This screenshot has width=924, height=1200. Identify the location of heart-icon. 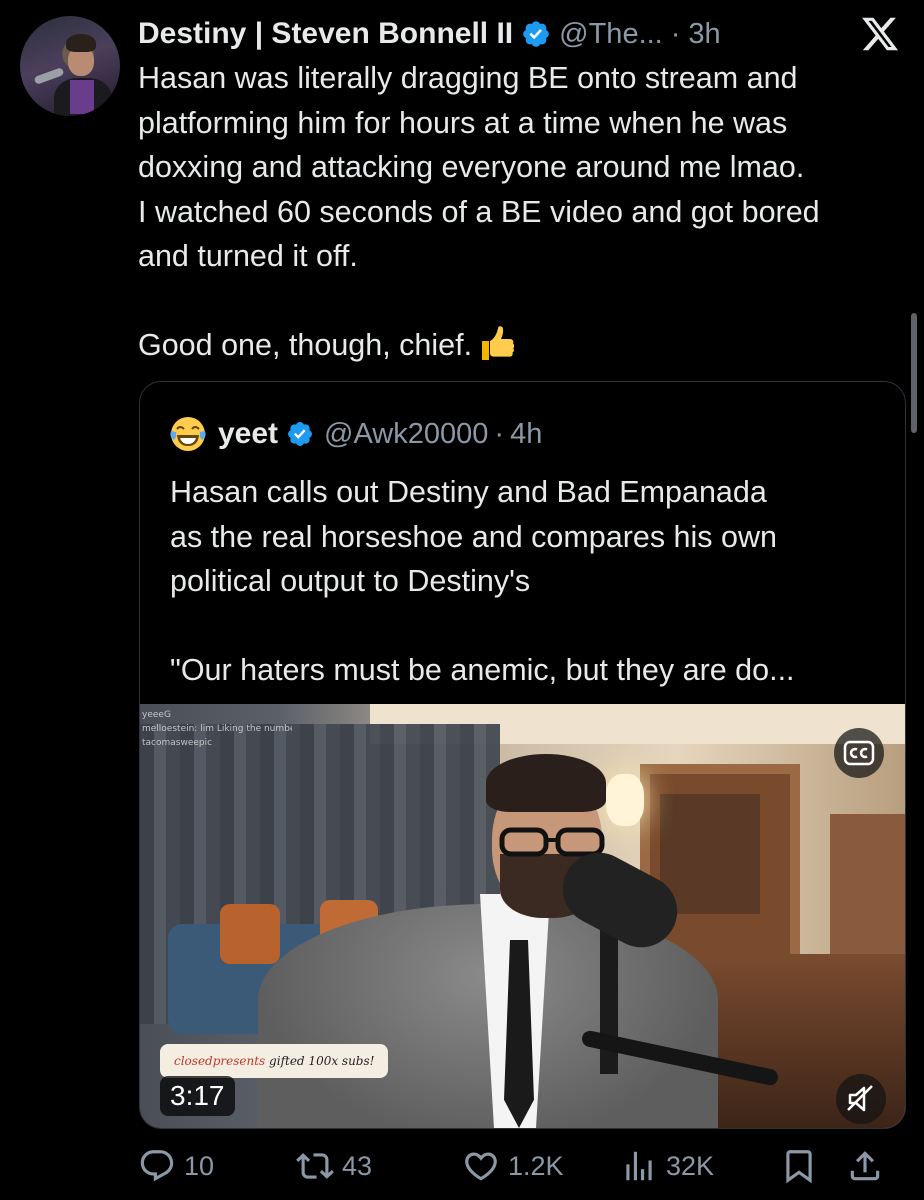
(481, 1166).